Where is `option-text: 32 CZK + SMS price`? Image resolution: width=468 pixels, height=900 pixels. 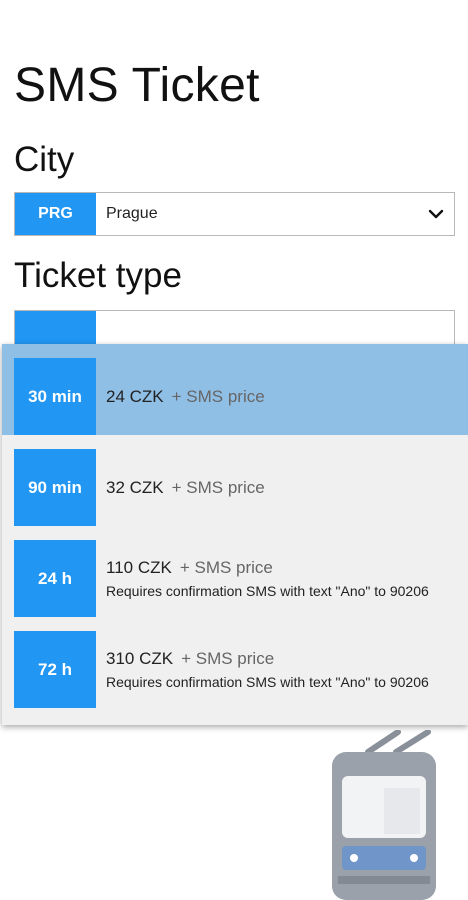
option-text: 32 CZK + SMS price is located at coordinates (281, 487).